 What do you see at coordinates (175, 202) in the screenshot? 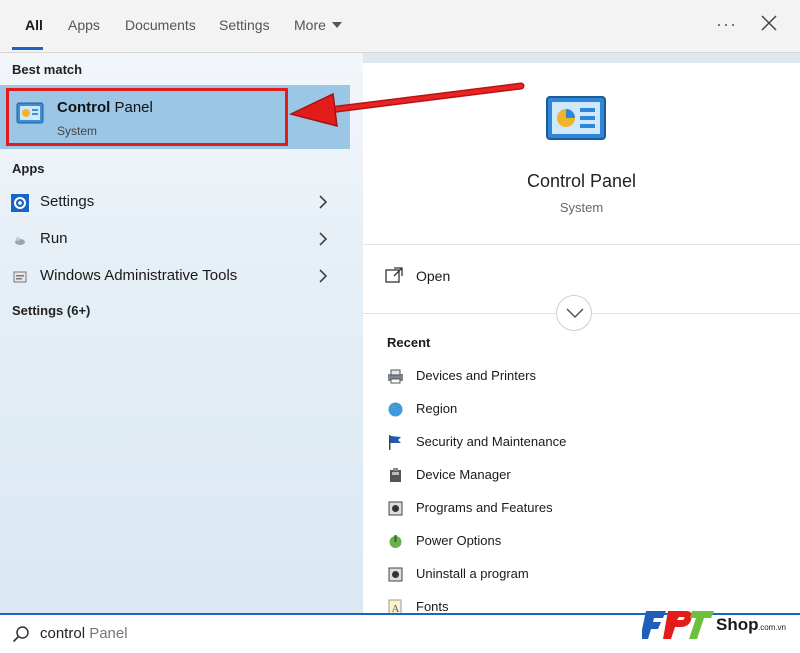
I see `app-item-settings: Settings` at bounding box center [175, 202].